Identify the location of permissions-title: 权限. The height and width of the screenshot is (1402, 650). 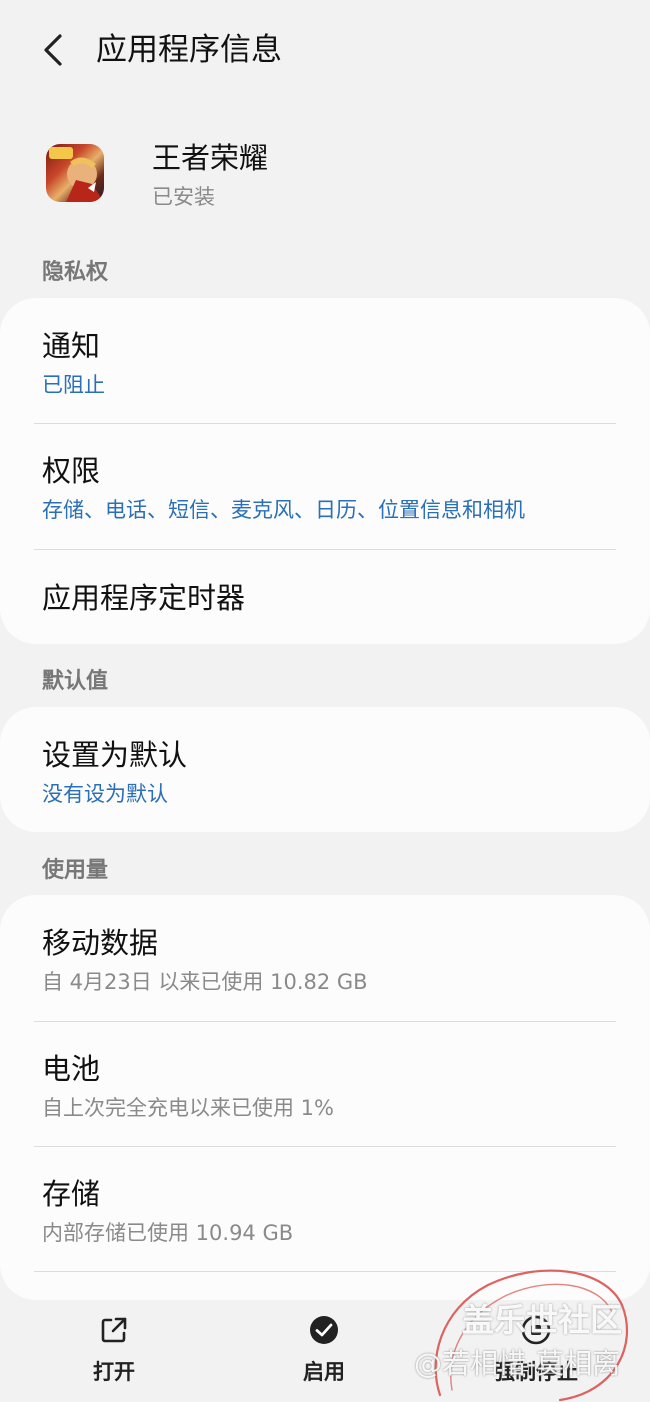
(71, 471).